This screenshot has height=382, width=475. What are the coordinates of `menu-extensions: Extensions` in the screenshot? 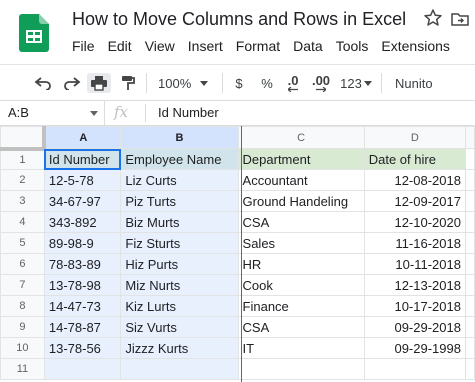 It's located at (415, 47).